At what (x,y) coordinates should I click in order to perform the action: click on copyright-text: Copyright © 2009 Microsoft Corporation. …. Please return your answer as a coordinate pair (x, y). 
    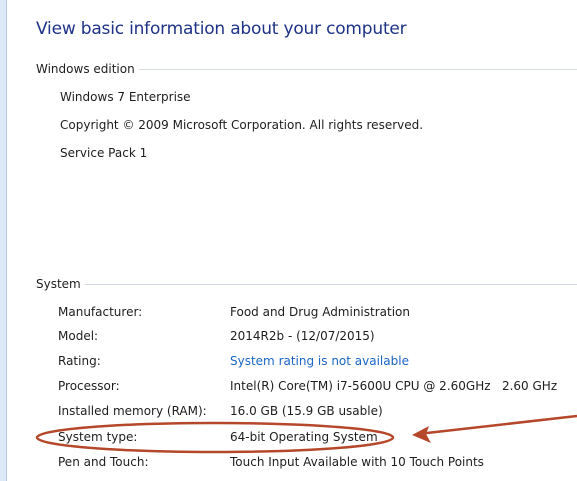
    Looking at the image, I should click on (242, 125).